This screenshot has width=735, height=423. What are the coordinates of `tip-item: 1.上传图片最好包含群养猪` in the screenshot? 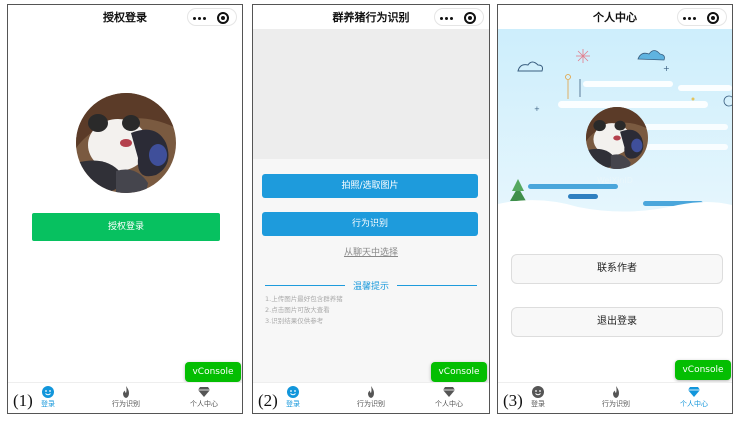 It's located at (304, 299).